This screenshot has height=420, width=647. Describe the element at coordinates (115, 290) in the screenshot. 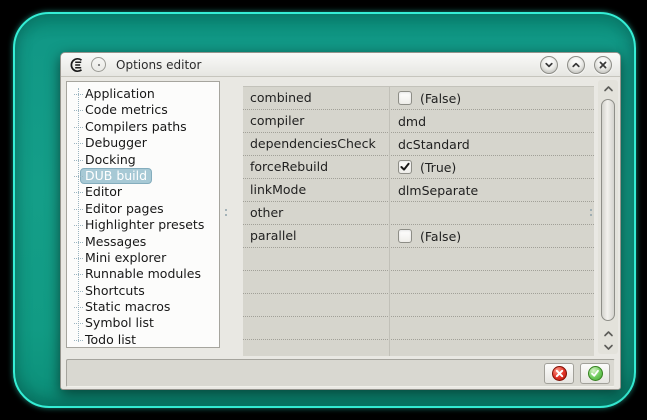

I see `sidebar-item-label: Shortcuts` at that location.